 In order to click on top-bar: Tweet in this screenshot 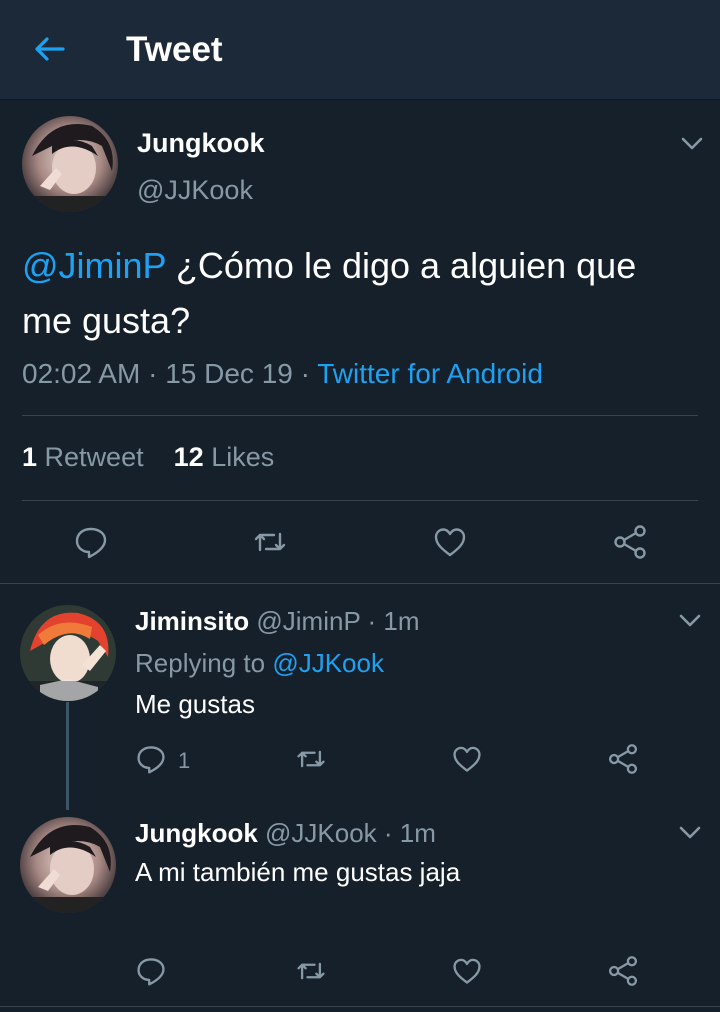, I will do `click(360, 50)`.